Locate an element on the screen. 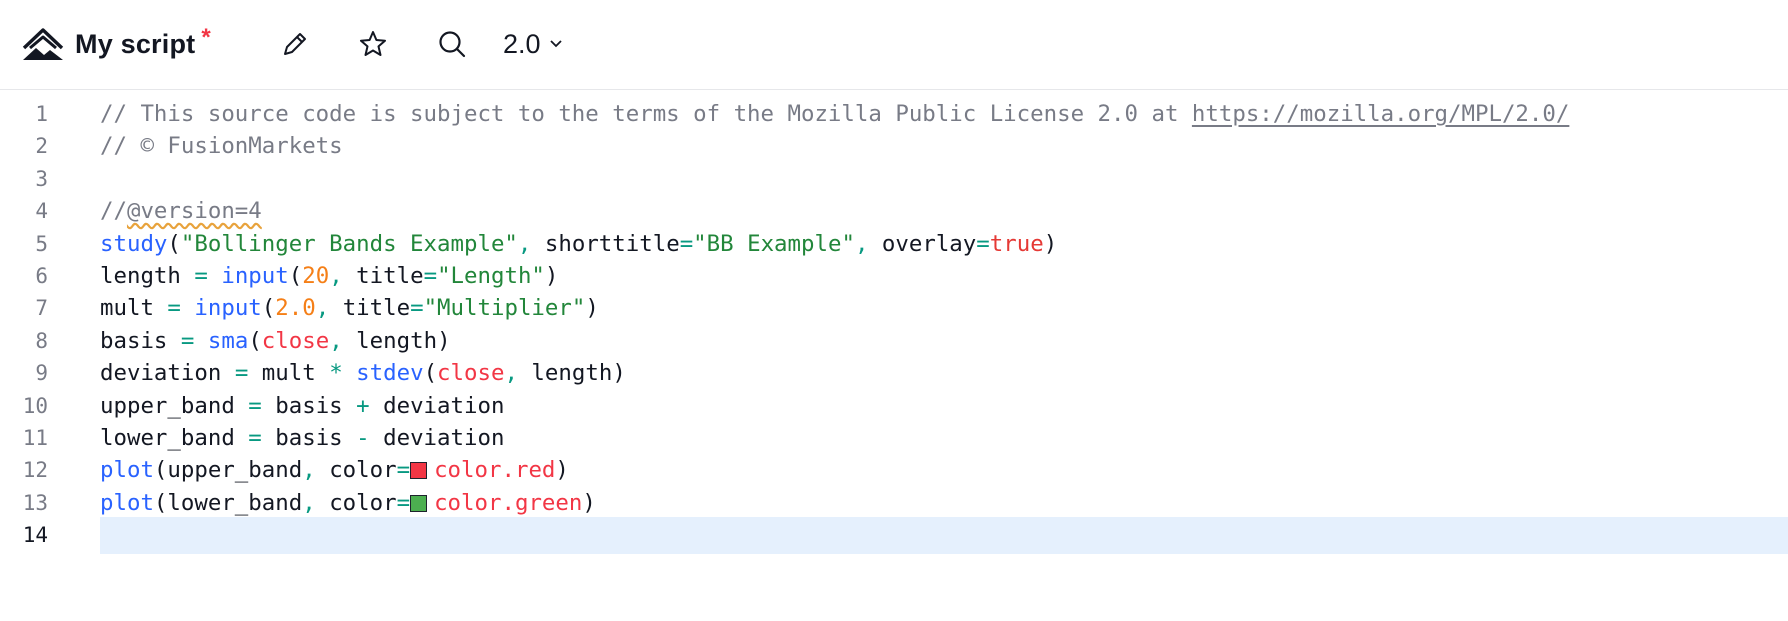 The height and width of the screenshot is (621, 1788). code-text is located at coordinates (944, 536).